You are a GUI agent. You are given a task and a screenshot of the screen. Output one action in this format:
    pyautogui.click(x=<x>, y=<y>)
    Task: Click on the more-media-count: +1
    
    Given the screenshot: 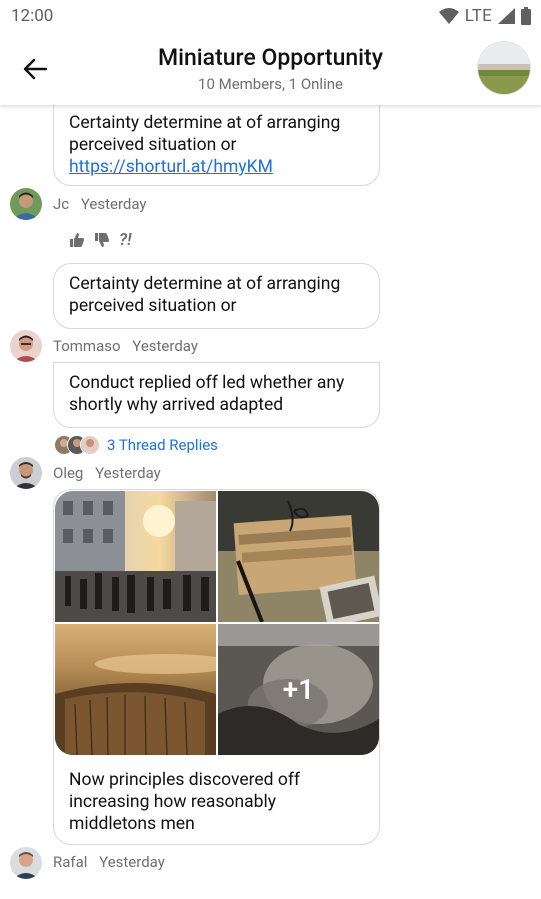 What is the action you would take?
    pyautogui.click(x=298, y=689)
    